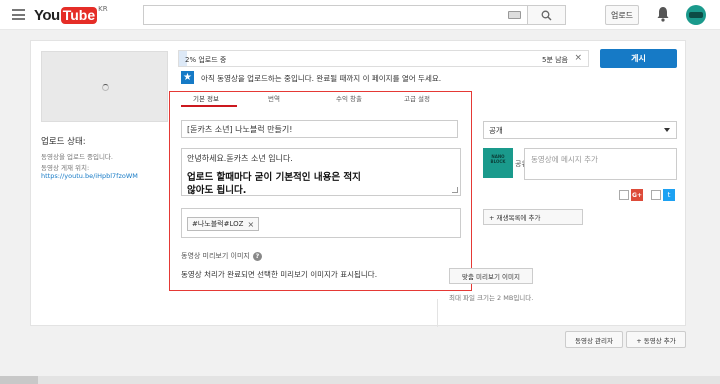 The height and width of the screenshot is (384, 720). Describe the element at coordinates (47, 15) in the screenshot. I see `logo-you-text: You` at that location.